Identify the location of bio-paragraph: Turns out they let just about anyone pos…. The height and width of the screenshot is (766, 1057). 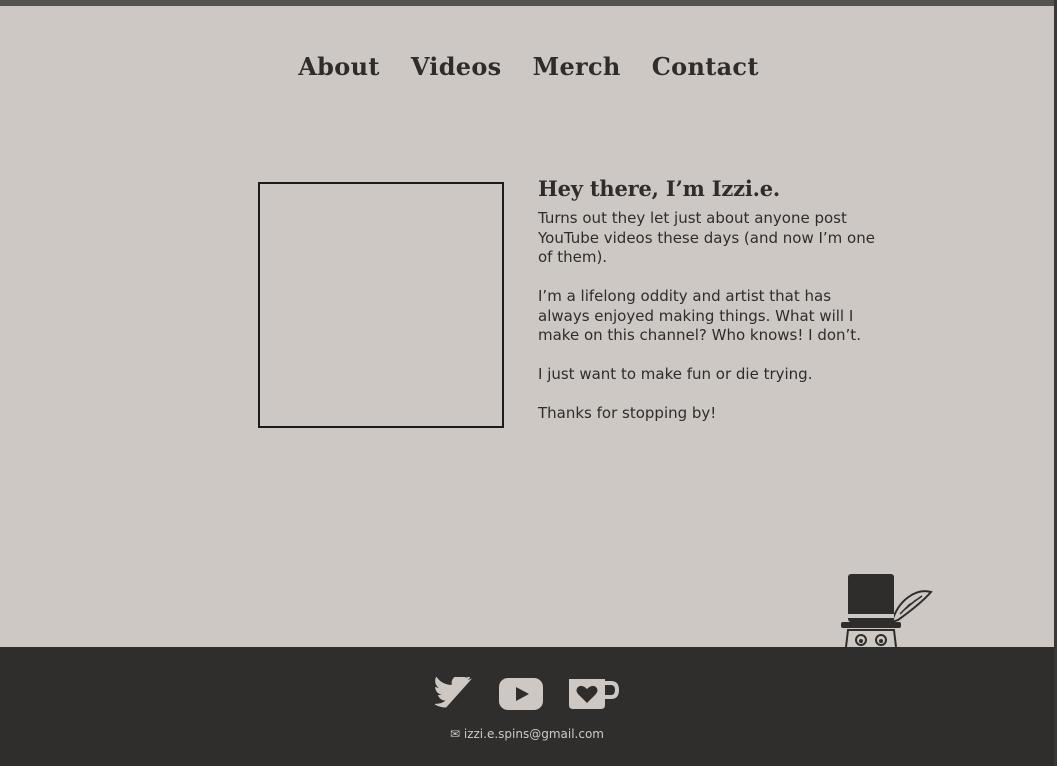
(706, 237).